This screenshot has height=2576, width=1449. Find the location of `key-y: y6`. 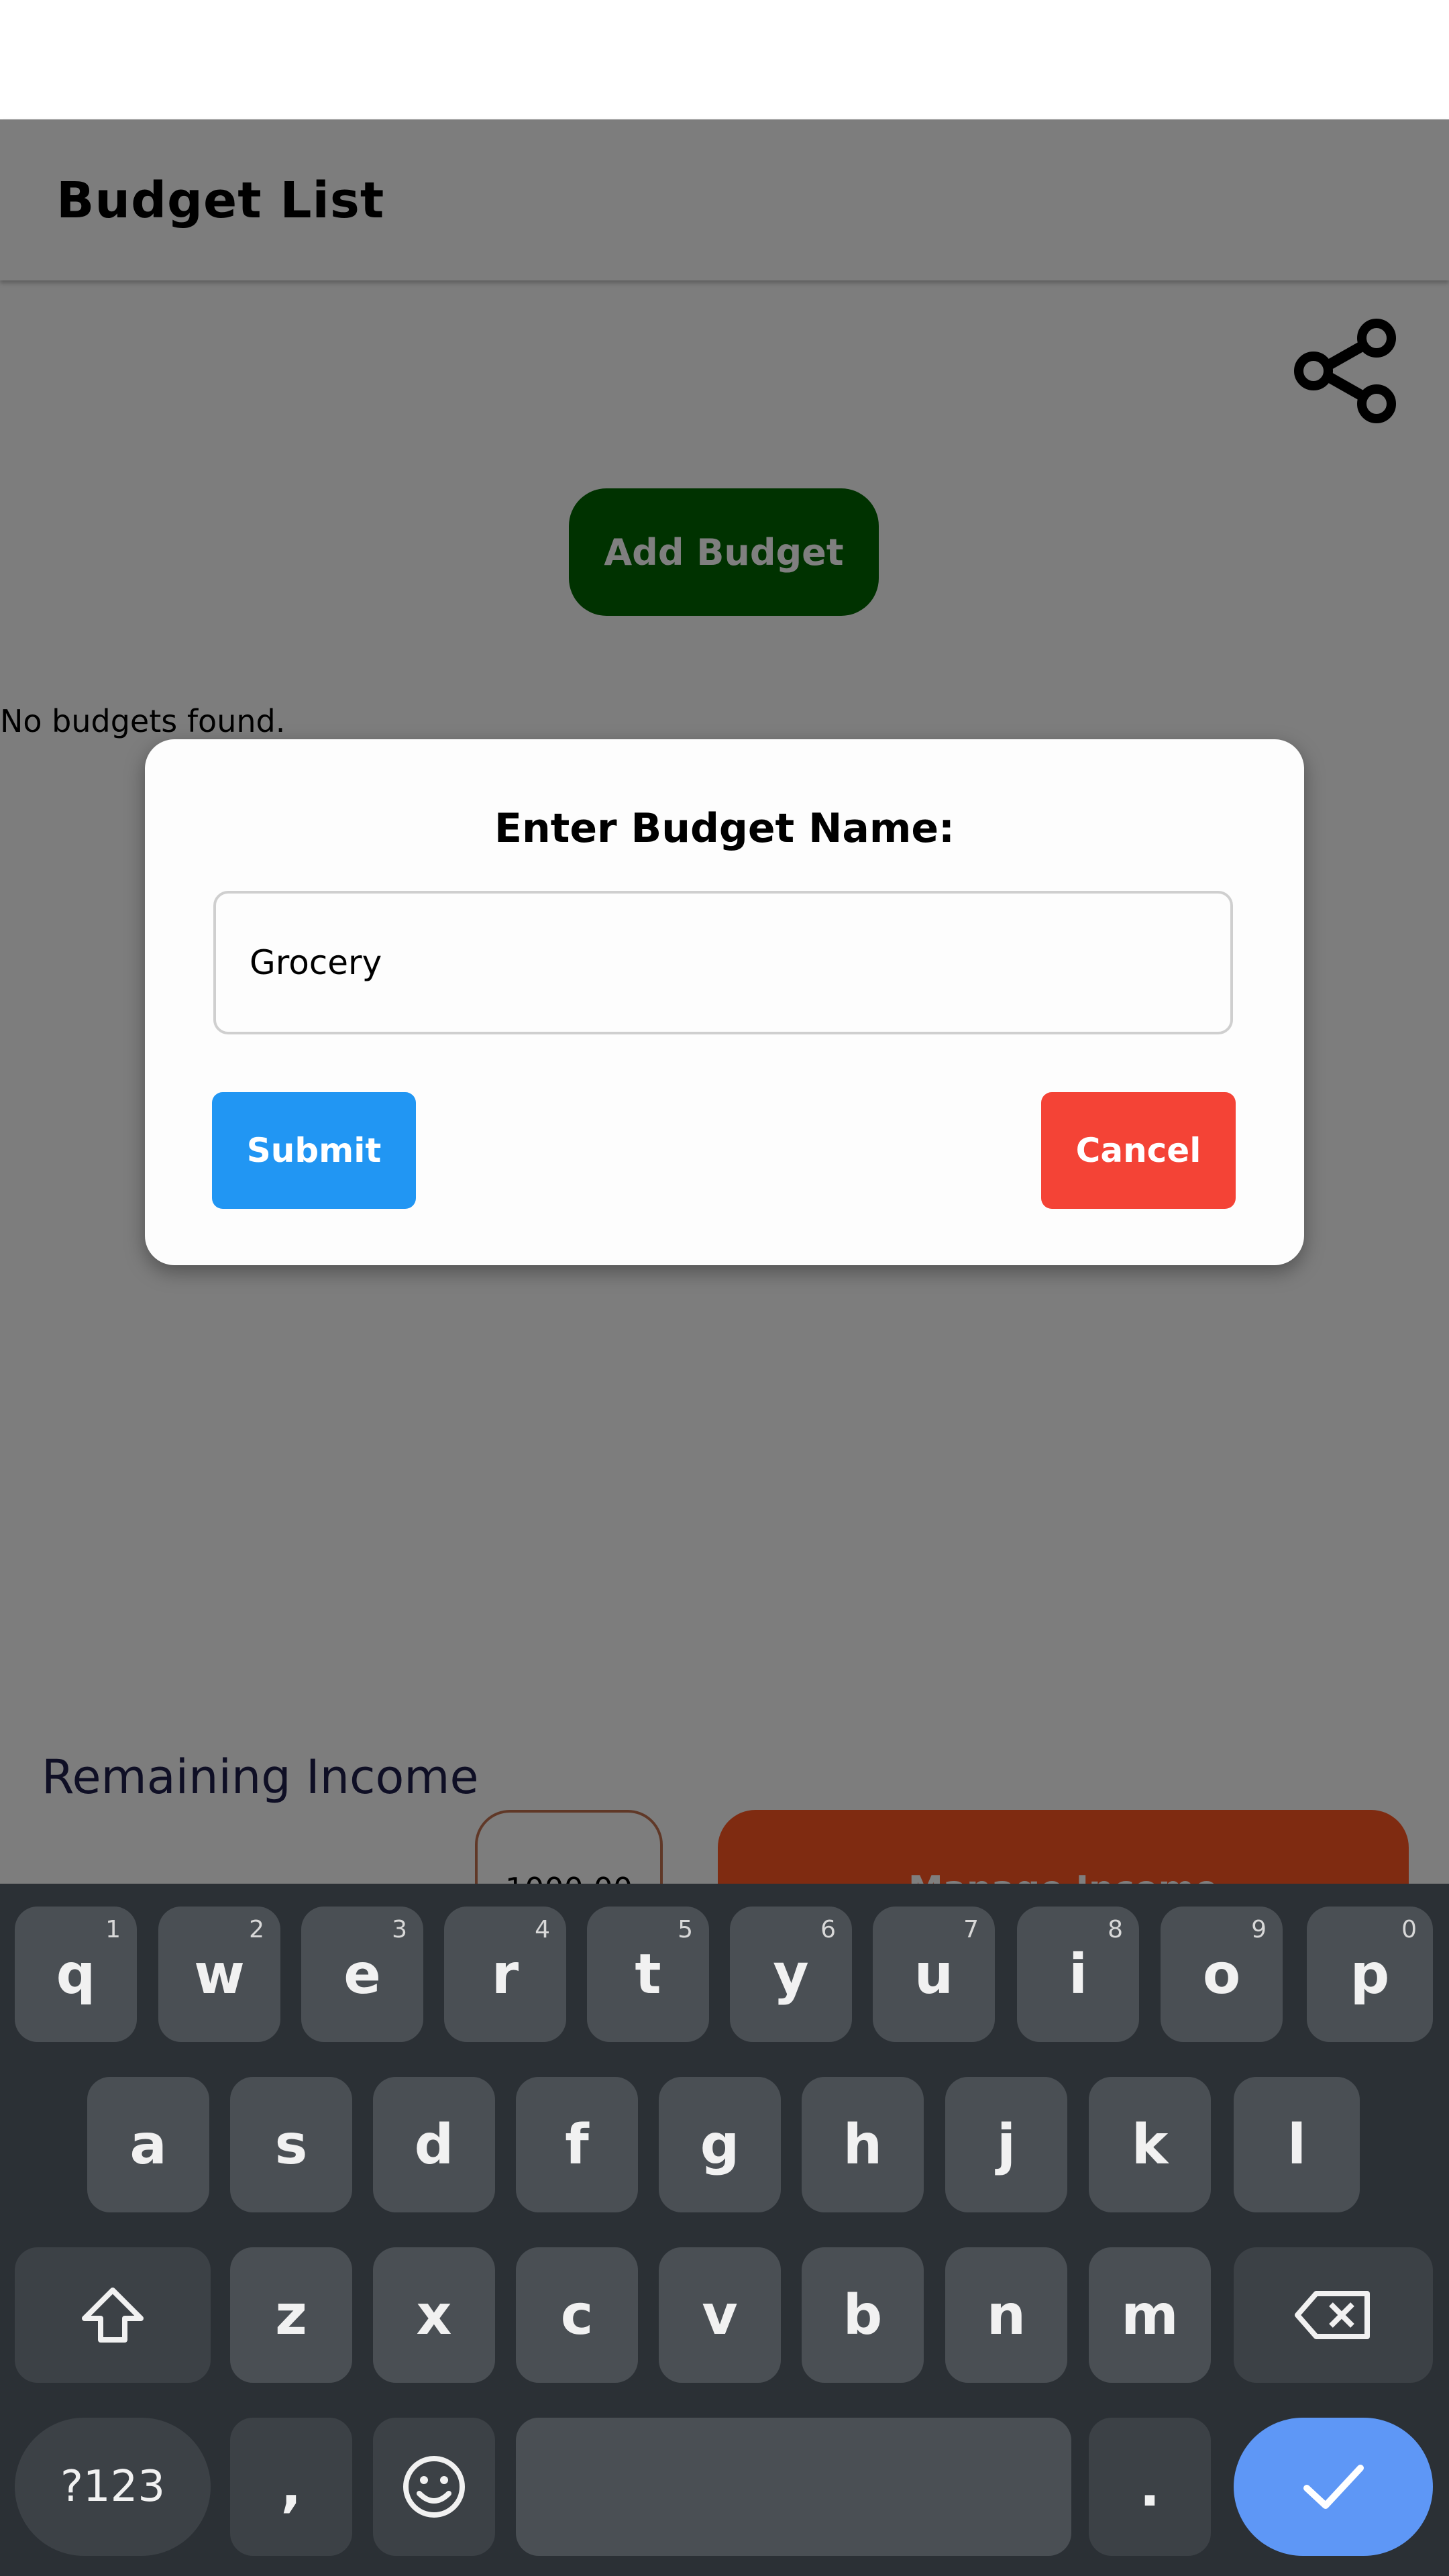

key-y: y6 is located at coordinates (791, 1974).